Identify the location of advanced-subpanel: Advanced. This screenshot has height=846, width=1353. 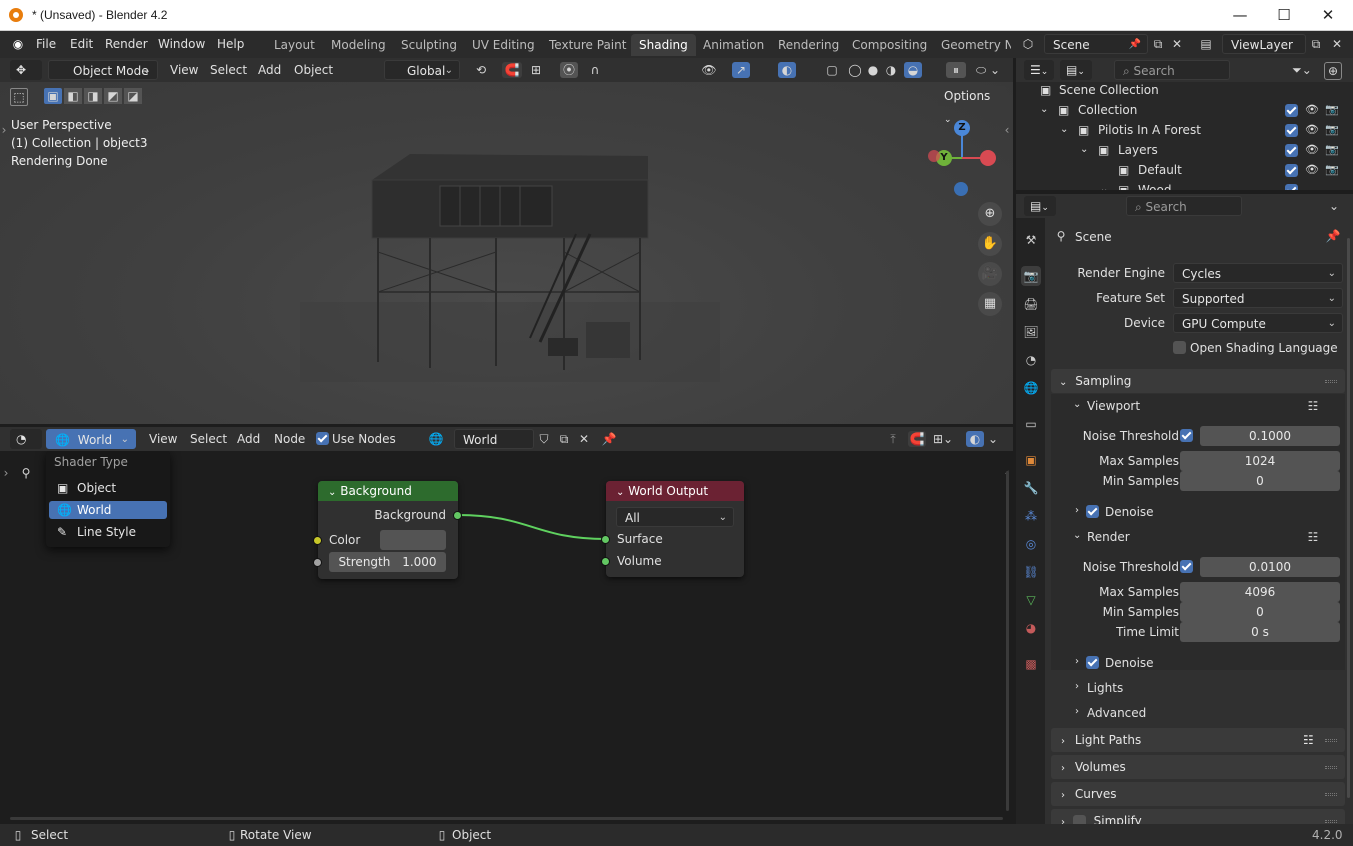
(1116, 713).